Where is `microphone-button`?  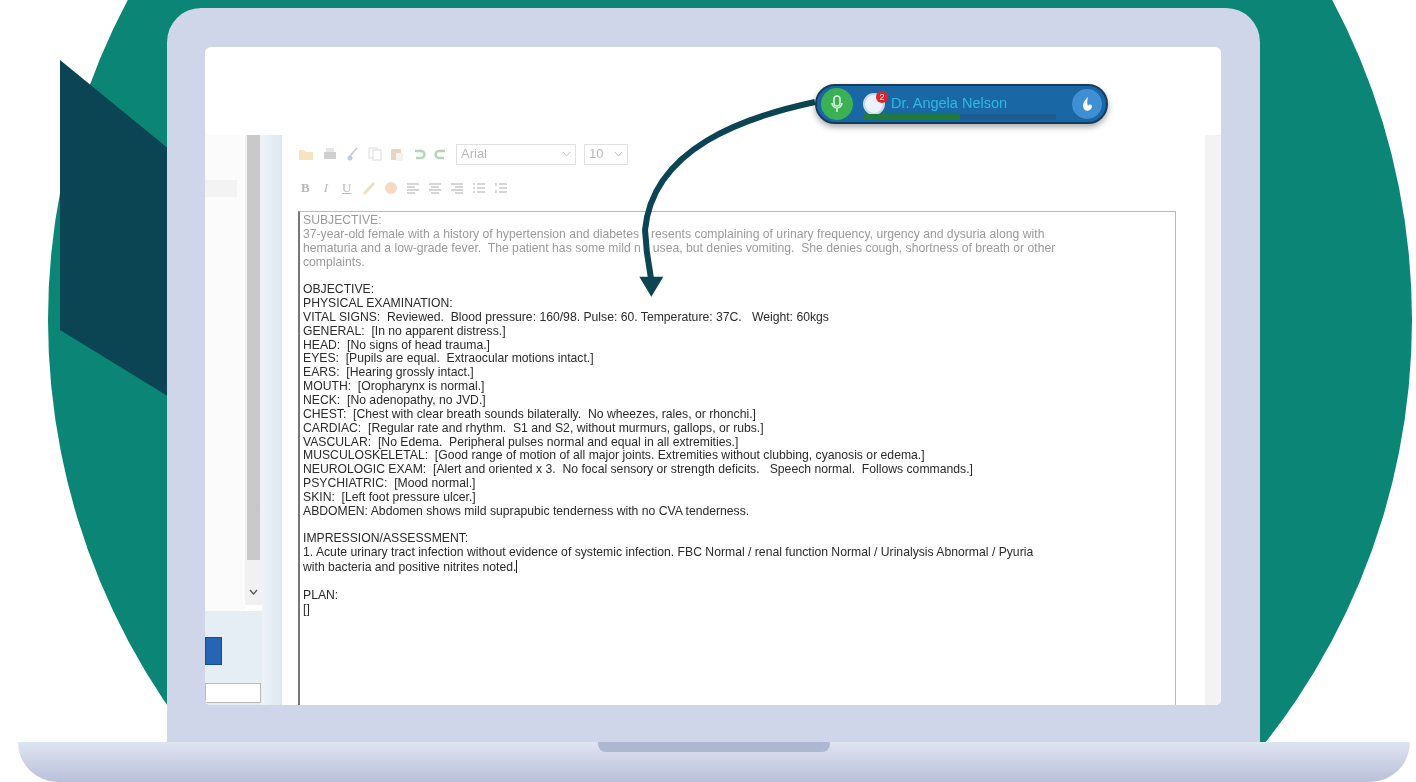
microphone-button is located at coordinates (837, 104).